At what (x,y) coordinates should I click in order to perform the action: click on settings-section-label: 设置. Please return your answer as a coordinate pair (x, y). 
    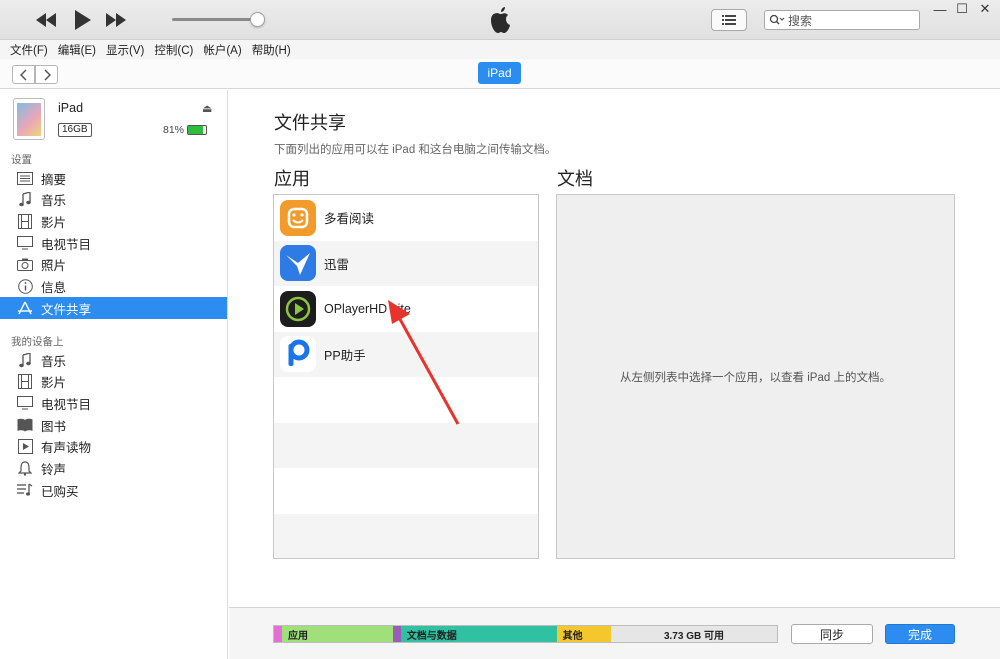
    Looking at the image, I should click on (21, 160).